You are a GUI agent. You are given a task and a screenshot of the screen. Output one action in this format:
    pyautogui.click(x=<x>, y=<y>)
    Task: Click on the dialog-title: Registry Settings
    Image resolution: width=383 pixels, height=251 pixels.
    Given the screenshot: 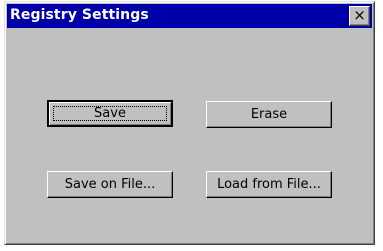 What is the action you would take?
    pyautogui.click(x=79, y=15)
    